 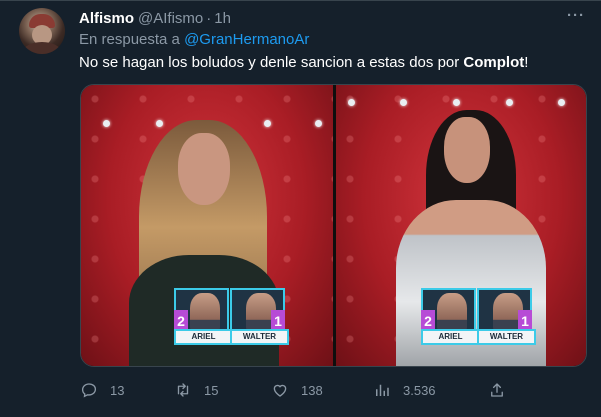 I want to click on like-count: 138, so click(x=312, y=390).